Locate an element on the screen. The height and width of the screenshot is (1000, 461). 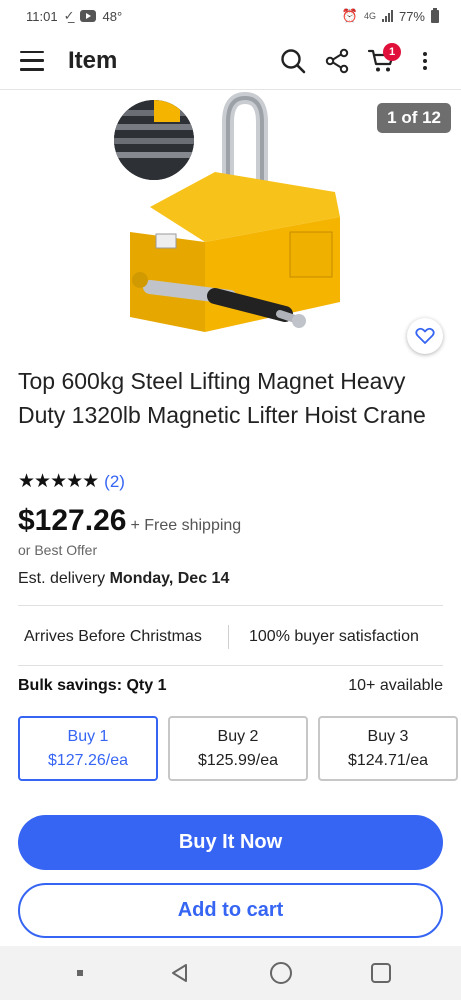
buy-2-option: Buy 2 $125.99/ea is located at coordinates (238, 748).